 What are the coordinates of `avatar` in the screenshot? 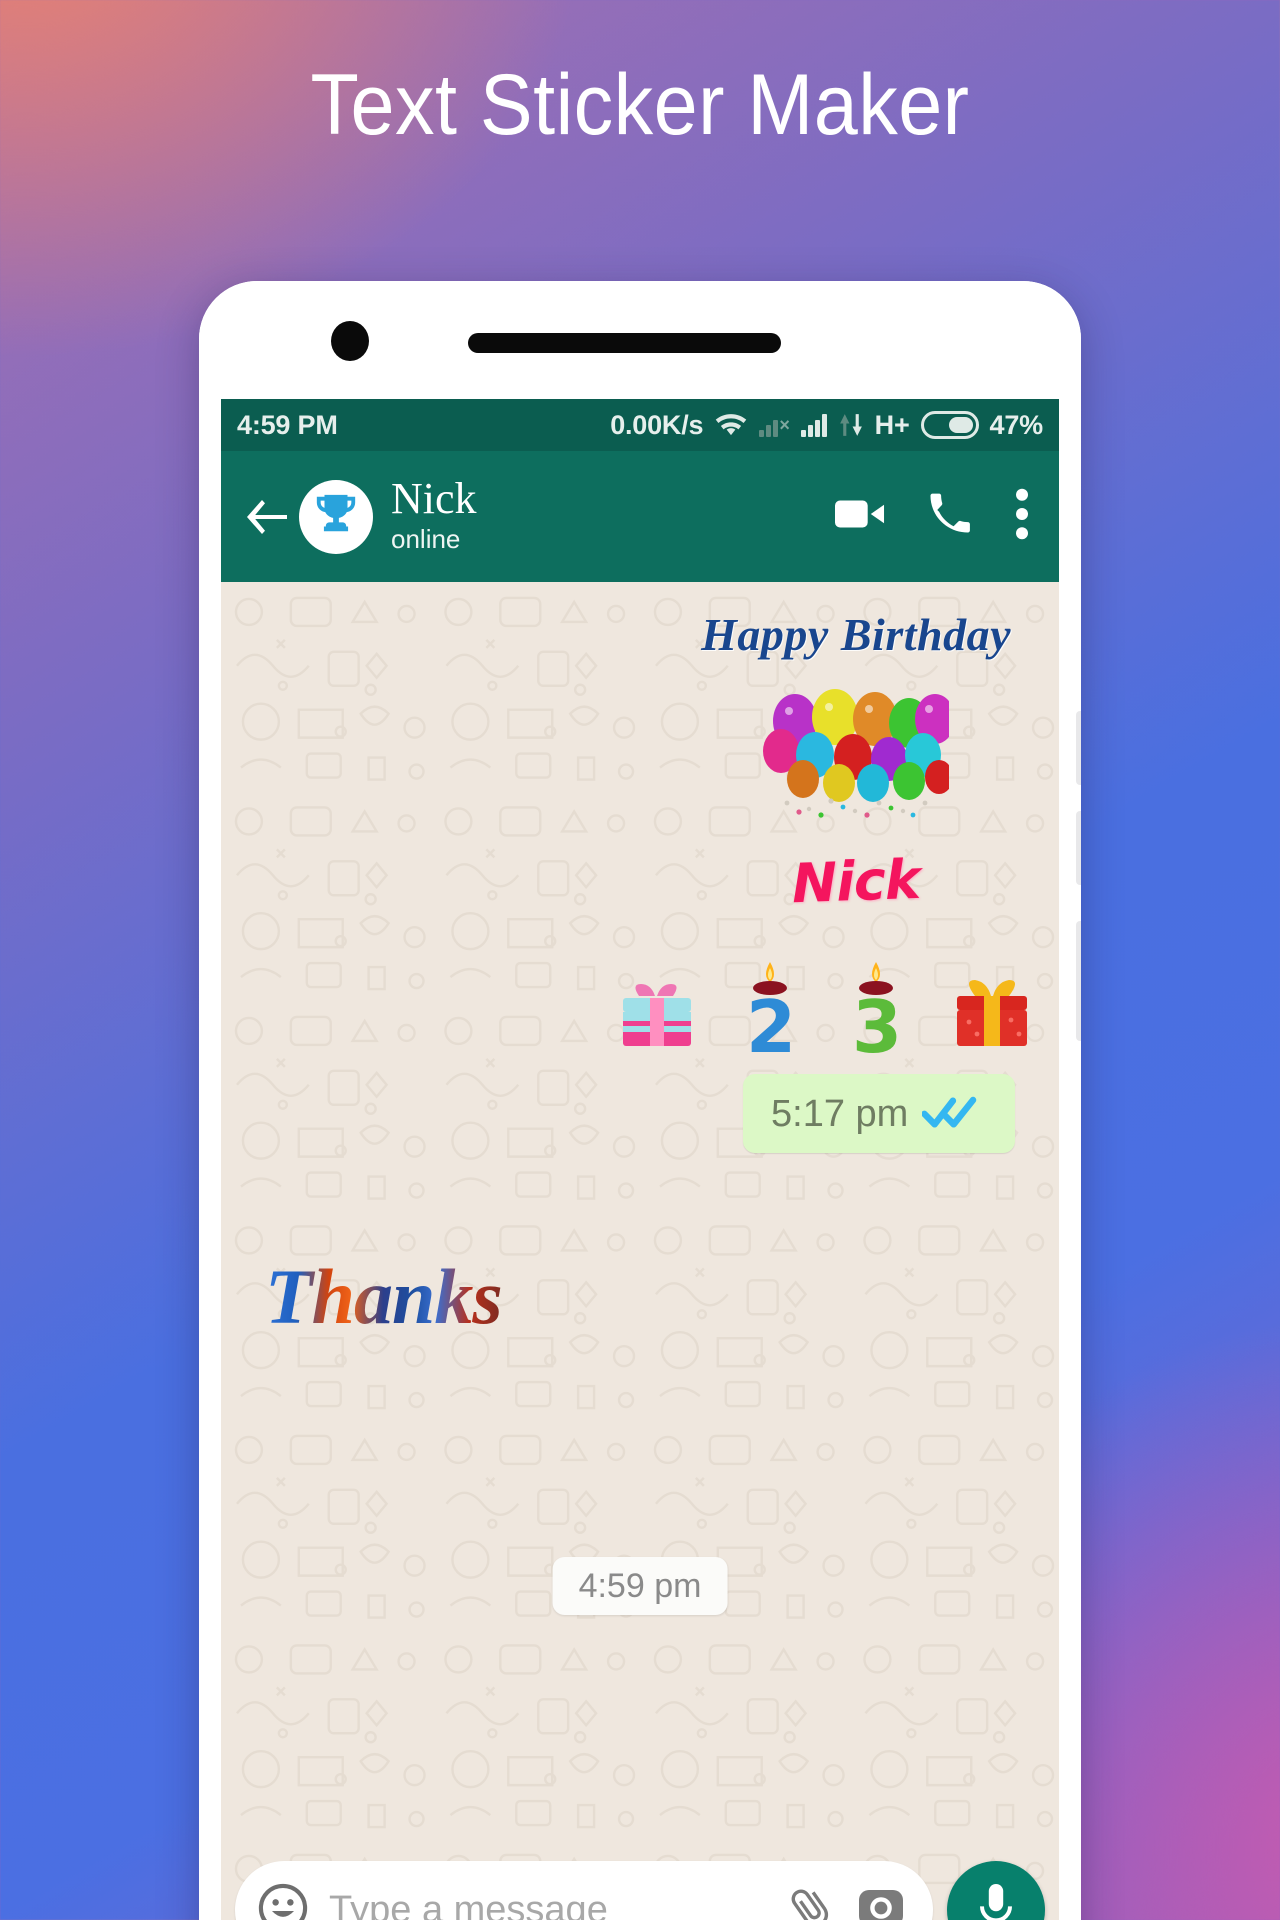 It's located at (336, 516).